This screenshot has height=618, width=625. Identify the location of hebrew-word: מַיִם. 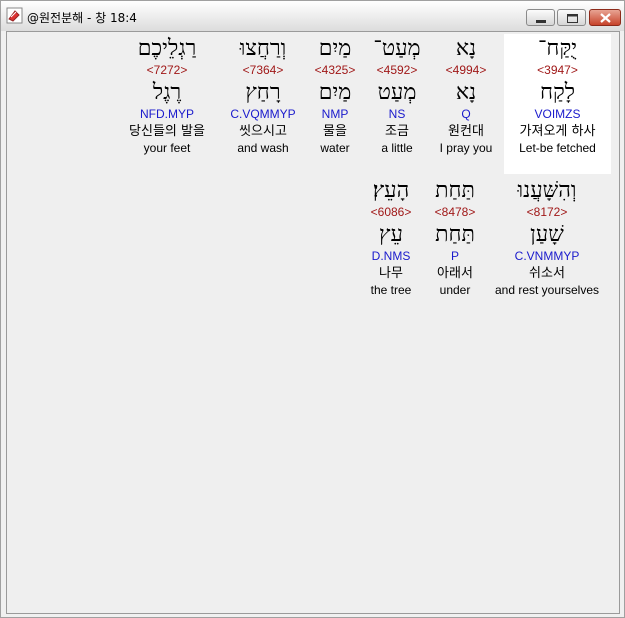
(335, 48).